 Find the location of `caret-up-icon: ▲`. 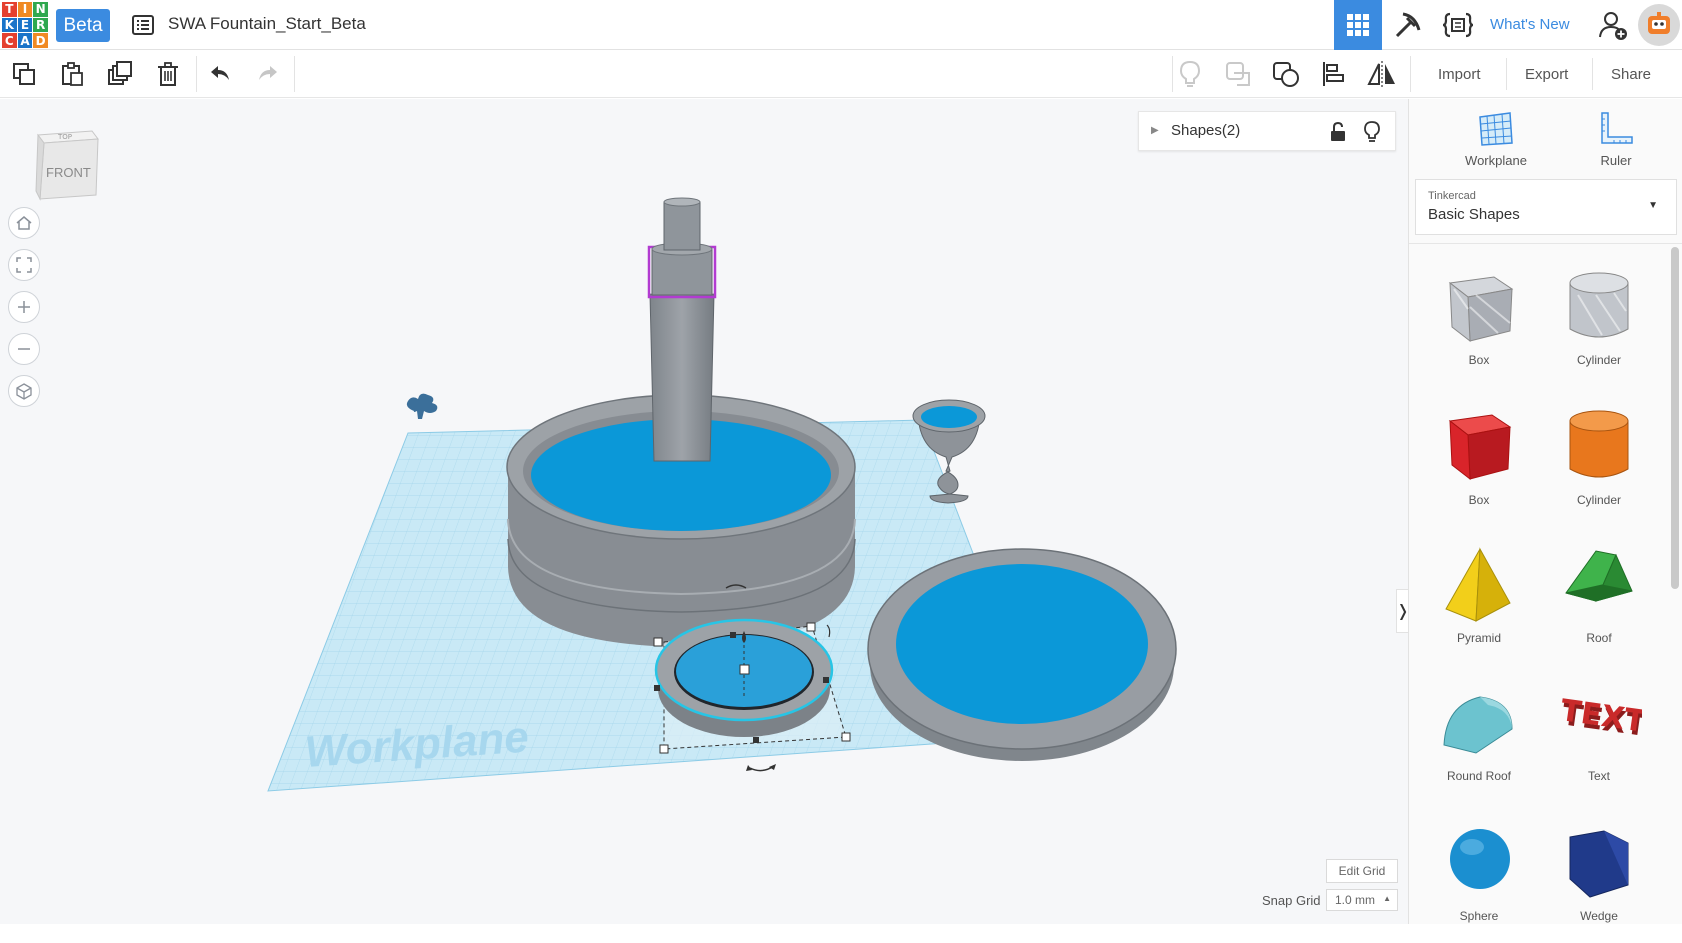

caret-up-icon: ▲ is located at coordinates (1387, 898).